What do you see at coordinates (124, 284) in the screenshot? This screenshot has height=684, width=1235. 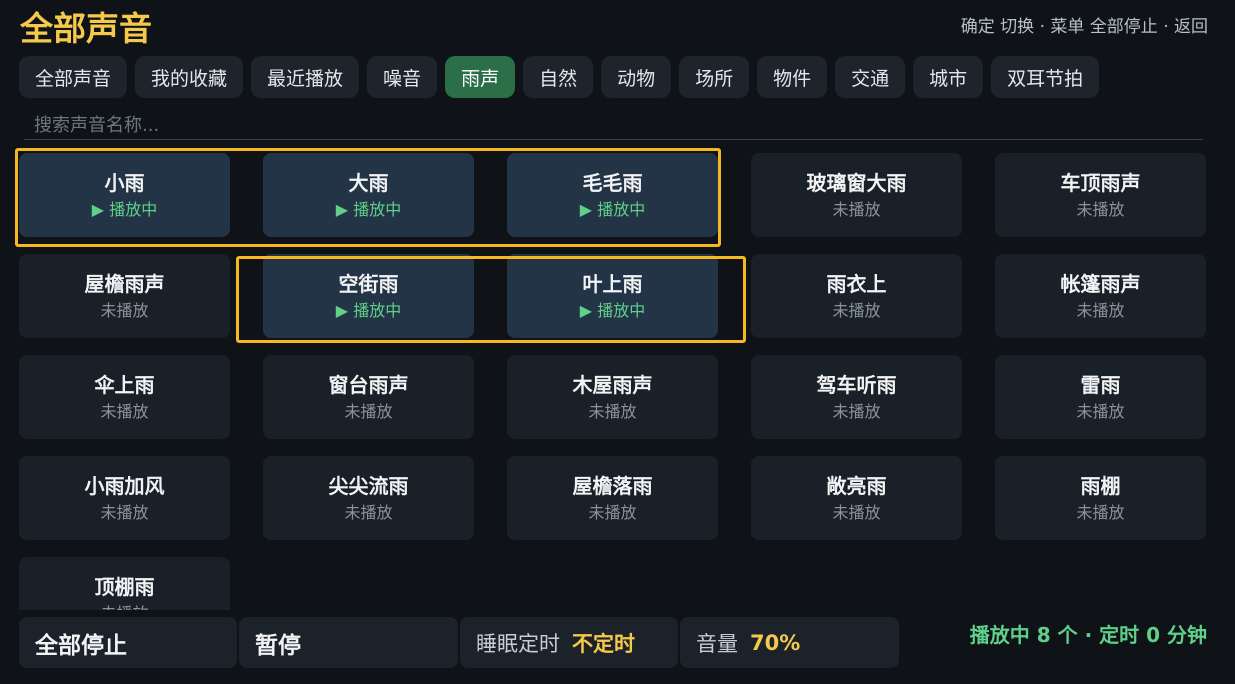 I see `sound-name: 屋檐雨声` at bounding box center [124, 284].